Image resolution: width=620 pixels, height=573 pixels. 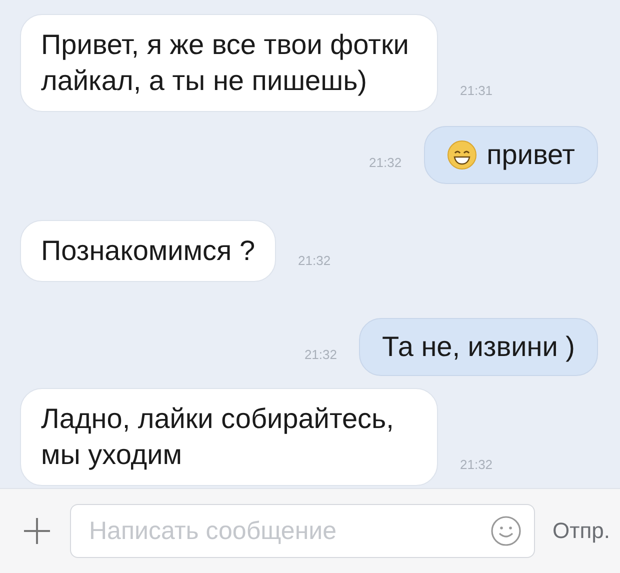 I want to click on smiling-face-icon, so click(x=461, y=155).